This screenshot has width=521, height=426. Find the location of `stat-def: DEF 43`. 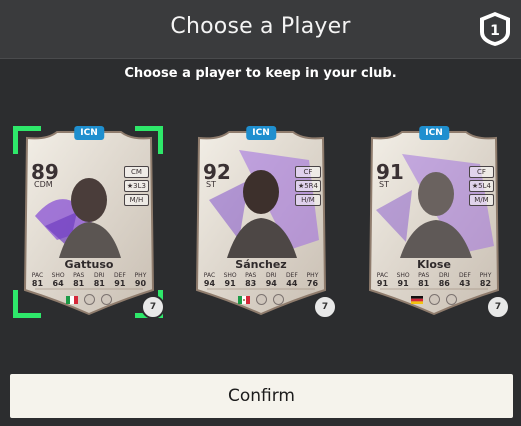

stat-def: DEF 43 is located at coordinates (464, 280).